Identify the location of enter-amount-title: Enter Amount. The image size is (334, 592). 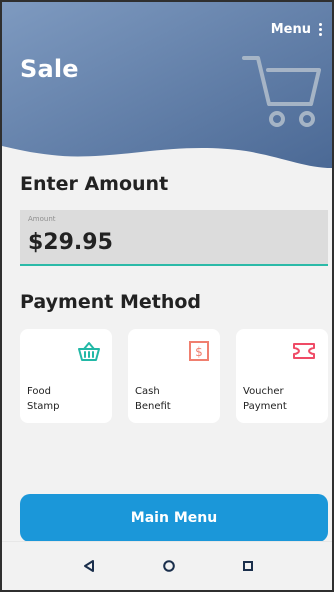
(94, 184).